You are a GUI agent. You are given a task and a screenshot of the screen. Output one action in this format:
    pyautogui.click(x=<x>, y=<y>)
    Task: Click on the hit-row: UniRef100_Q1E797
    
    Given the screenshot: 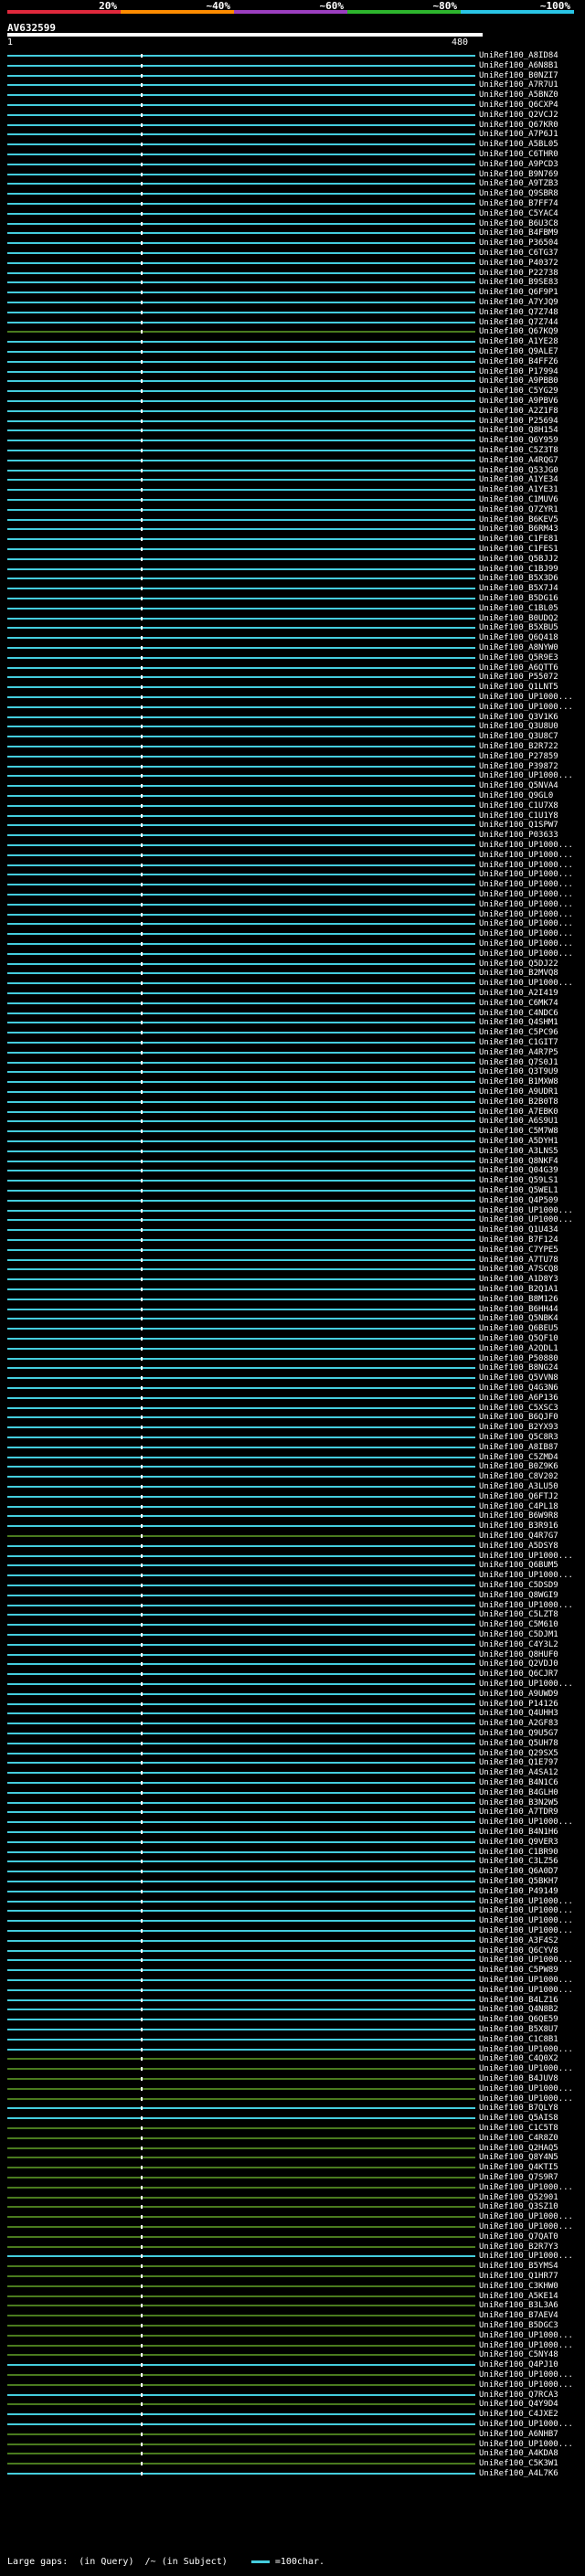 What is the action you would take?
    pyautogui.click(x=293, y=1763)
    